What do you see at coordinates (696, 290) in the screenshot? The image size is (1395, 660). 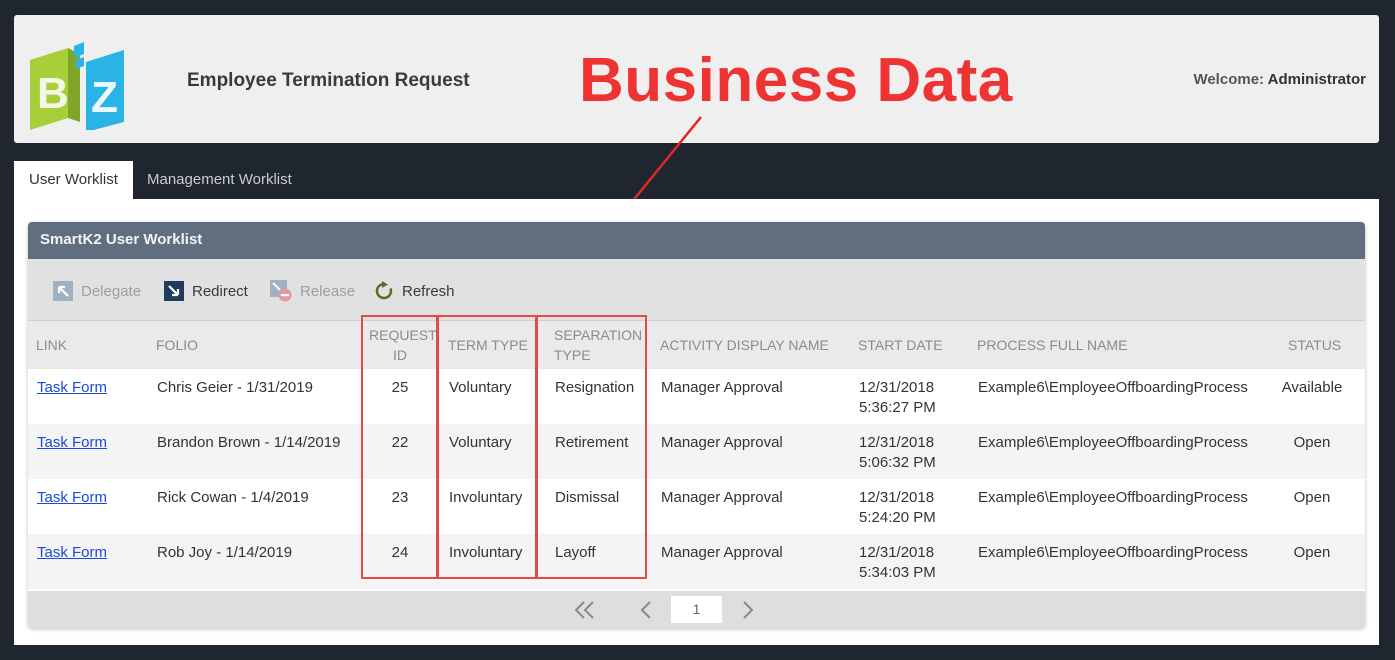 I see `worklist-toolbar: Delegate Redirect Release Refresh` at bounding box center [696, 290].